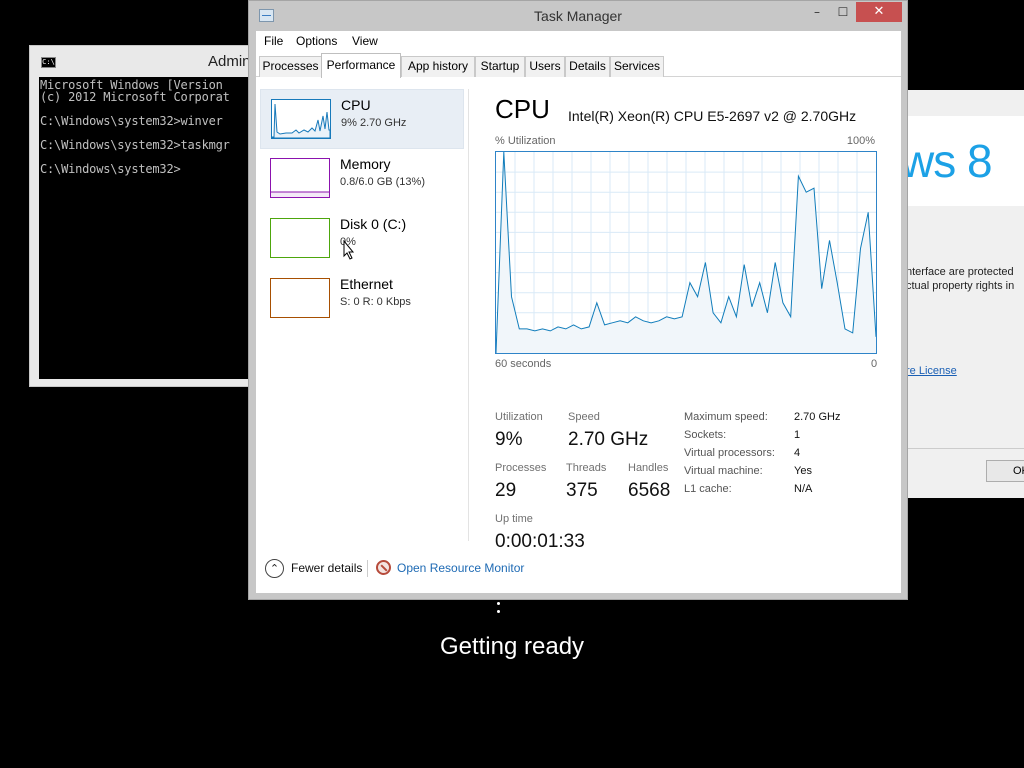 Image resolution: width=1024 pixels, height=768 pixels. I want to click on cpu-graph-svg, so click(686, 252).